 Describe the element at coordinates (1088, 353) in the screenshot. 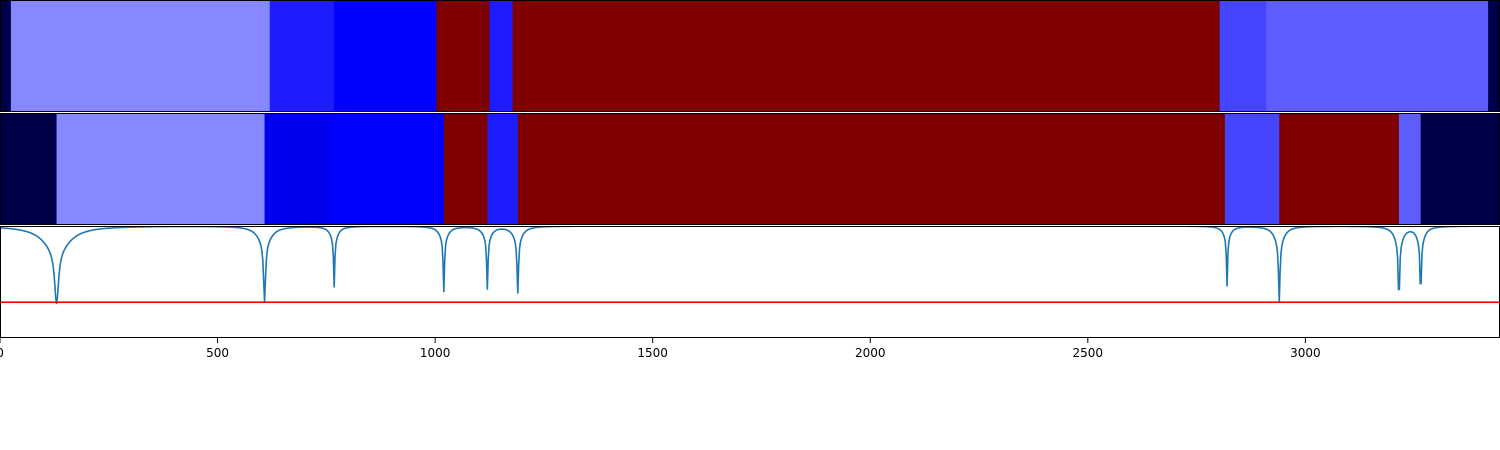

I see `x-tick-label-2500: 2500` at that location.